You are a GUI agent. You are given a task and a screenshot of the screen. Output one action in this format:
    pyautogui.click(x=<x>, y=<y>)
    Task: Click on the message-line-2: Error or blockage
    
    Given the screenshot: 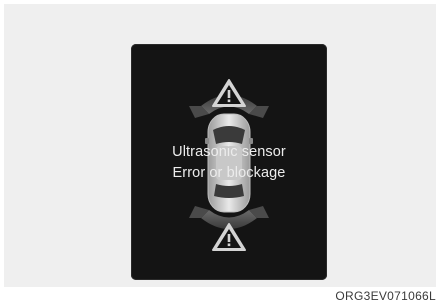 What is the action you would take?
    pyautogui.click(x=229, y=173)
    